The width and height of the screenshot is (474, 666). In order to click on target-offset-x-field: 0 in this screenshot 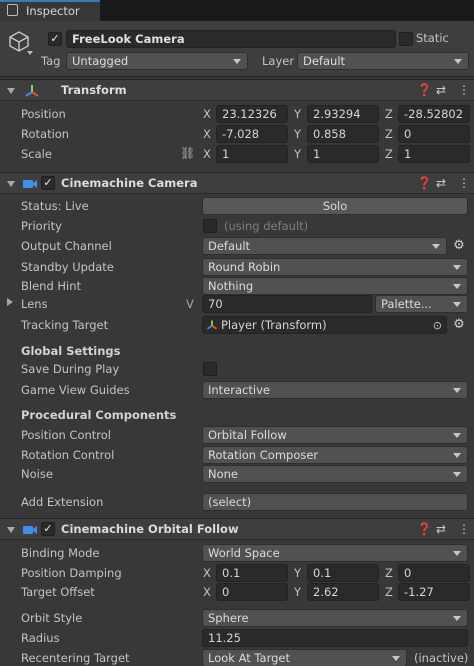, I will do `click(252, 592)`.